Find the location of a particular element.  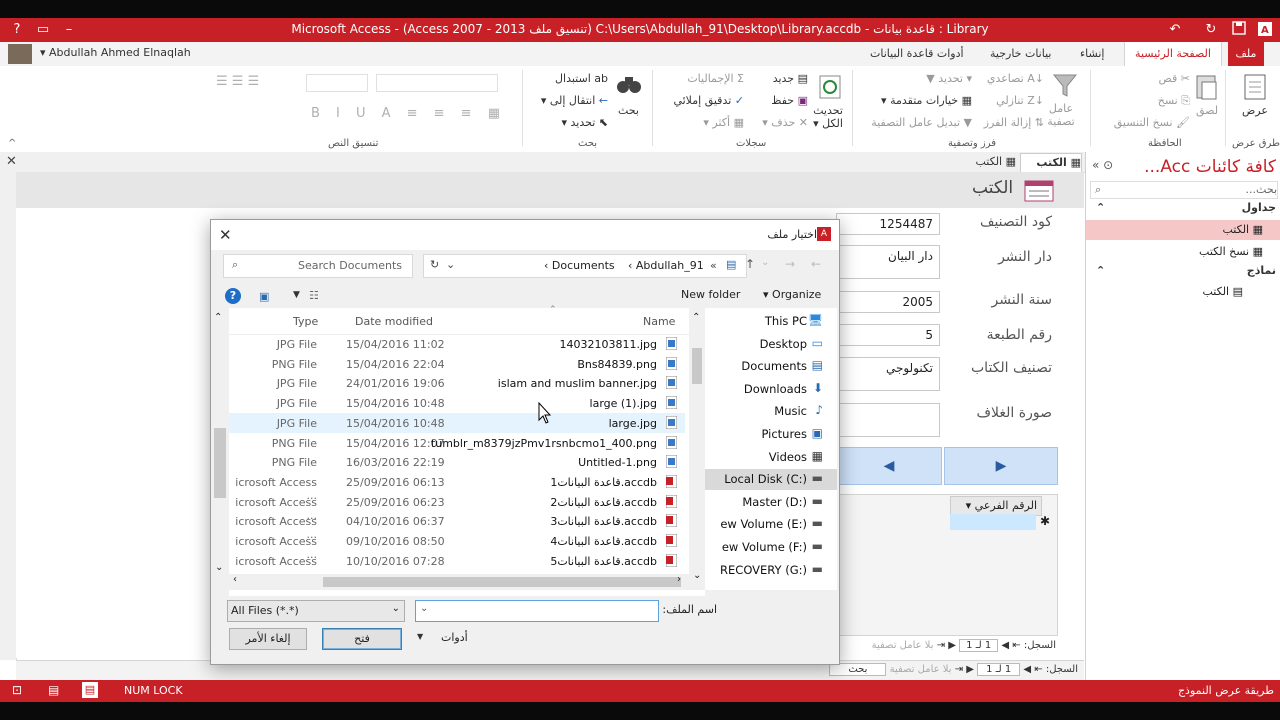

field-publisher: دار البيان is located at coordinates (888, 262).